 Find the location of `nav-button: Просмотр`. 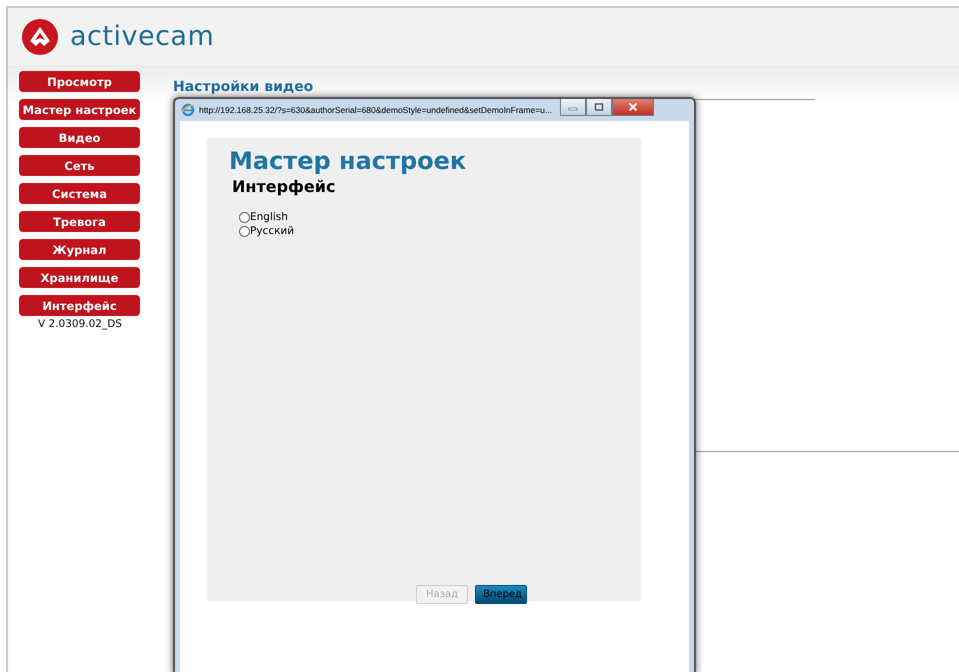

nav-button: Просмотр is located at coordinates (79, 81).